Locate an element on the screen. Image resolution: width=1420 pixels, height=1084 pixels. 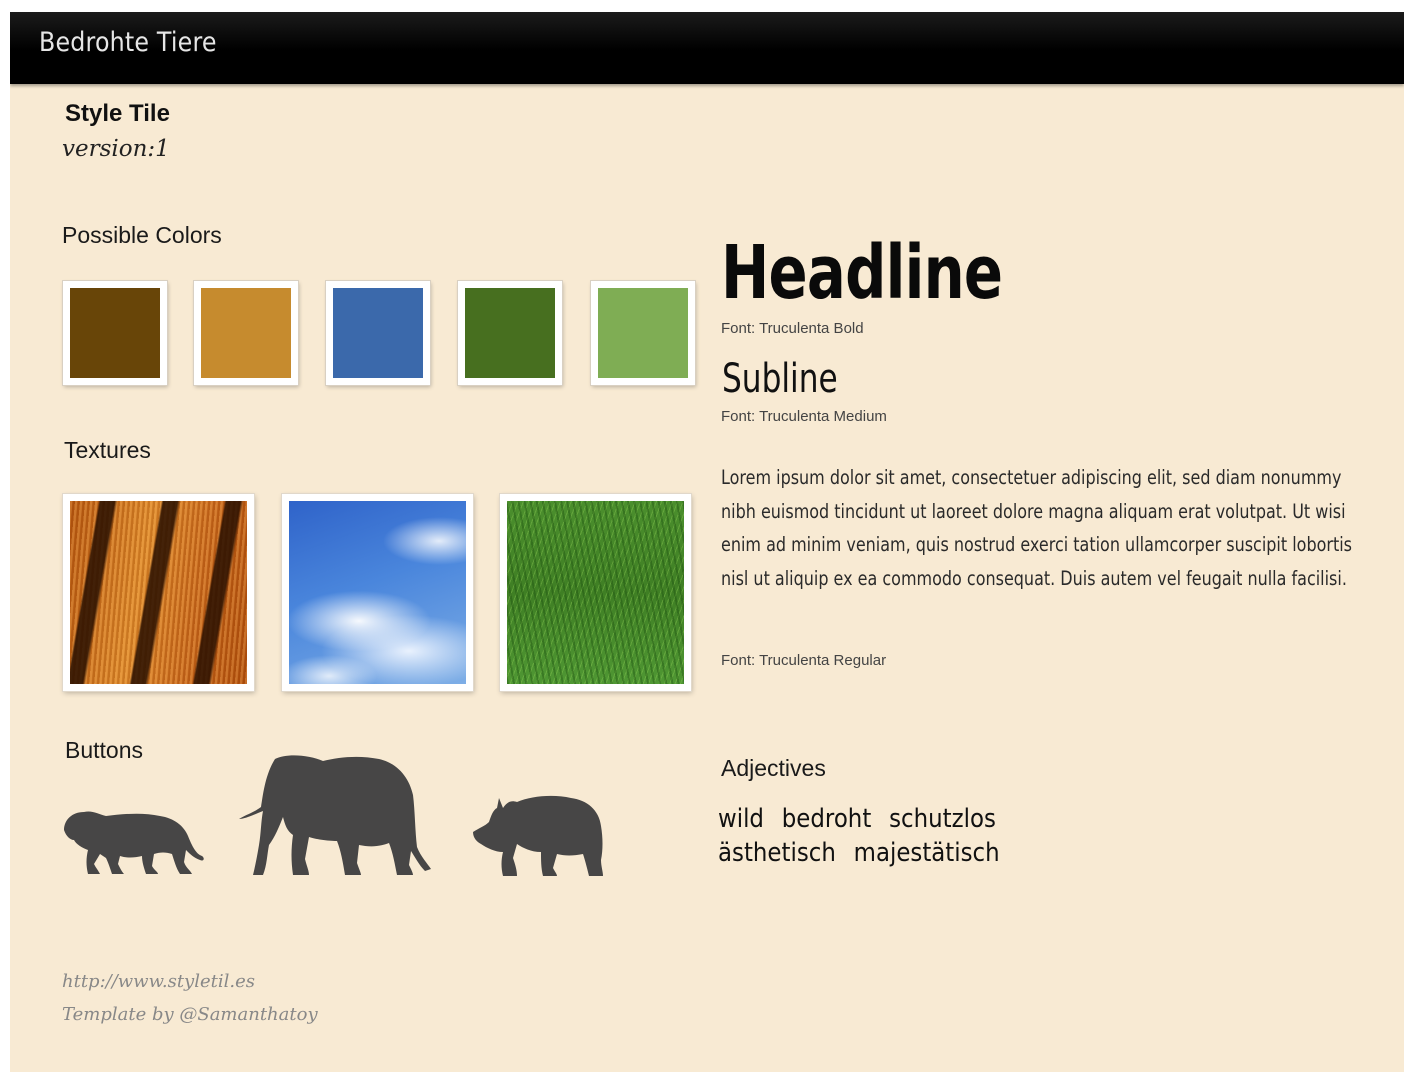
colors-heading: Possible Colors is located at coordinates (142, 235).